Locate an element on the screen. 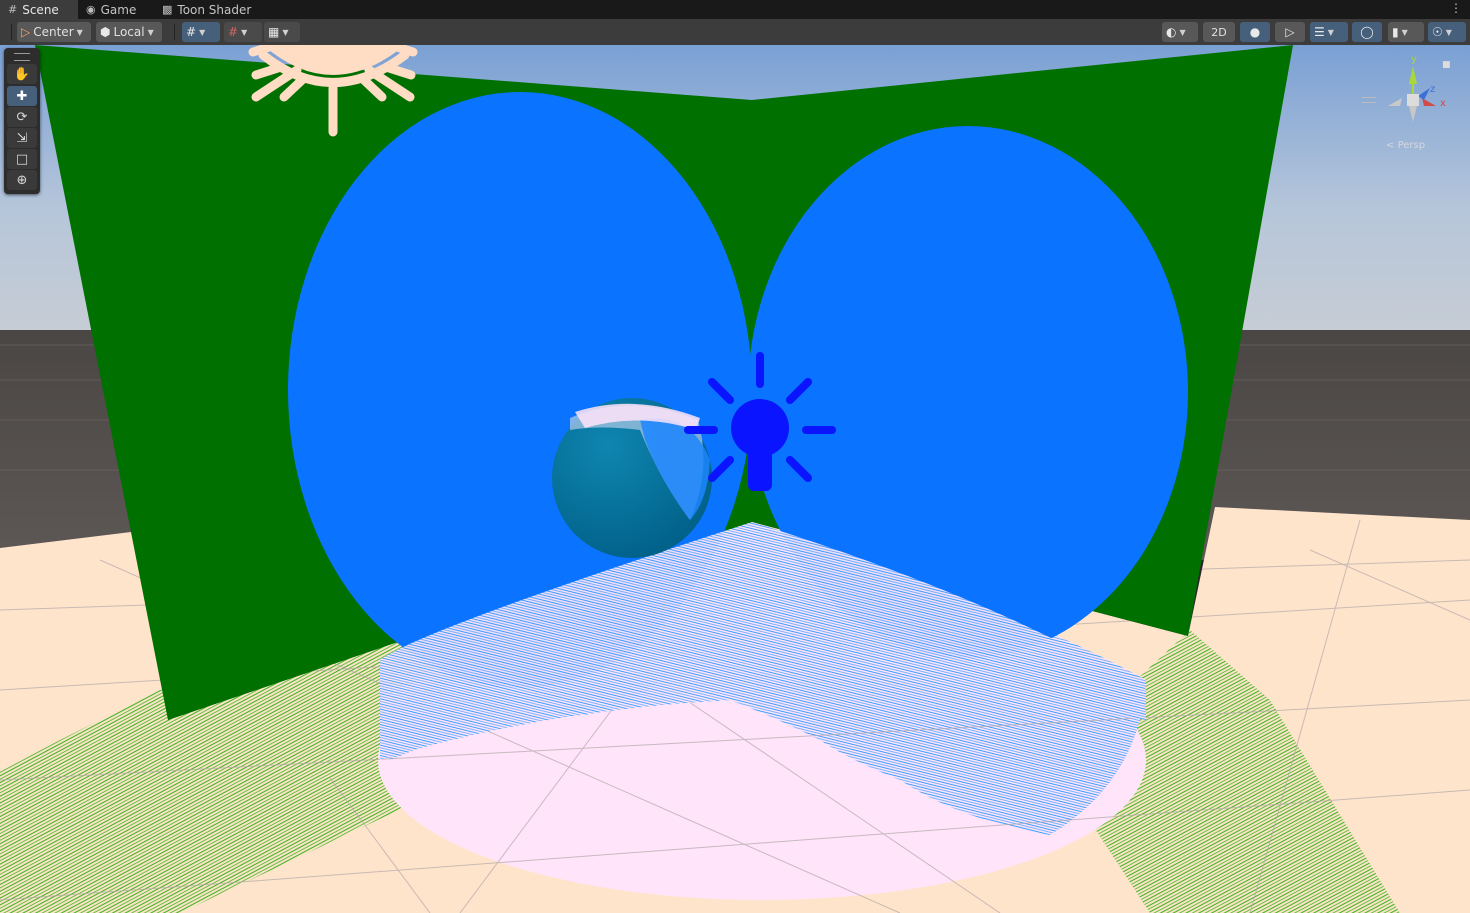 This screenshot has width=1470, height=913. eye-slash-icon: ◯ is located at coordinates (1367, 32).